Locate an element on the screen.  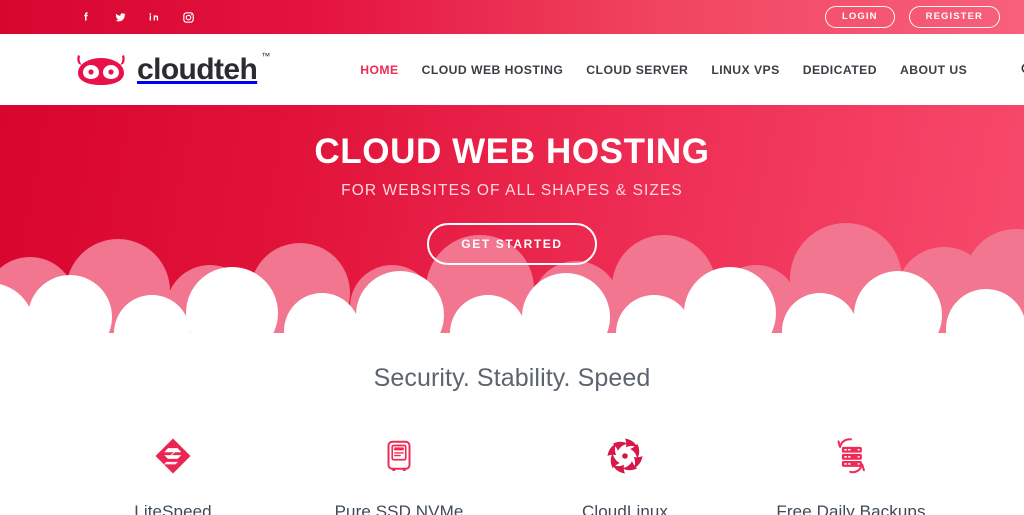
cloudlinux-icon is located at coordinates (625, 456).